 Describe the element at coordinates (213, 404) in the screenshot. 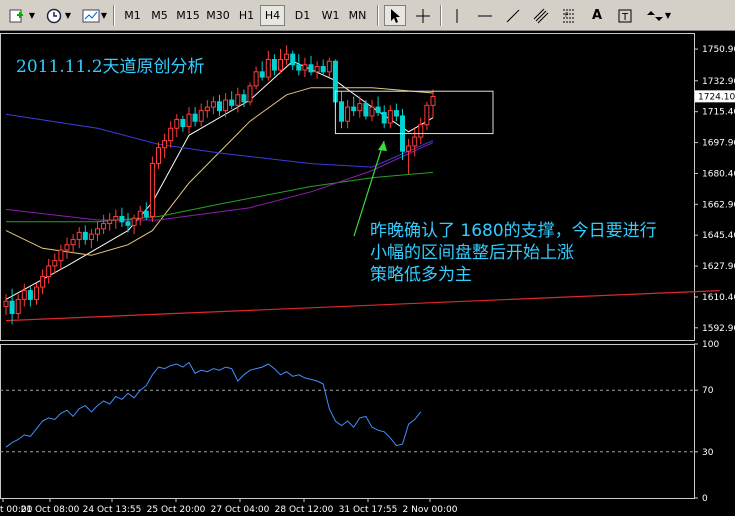

I see `rsi-line` at that location.